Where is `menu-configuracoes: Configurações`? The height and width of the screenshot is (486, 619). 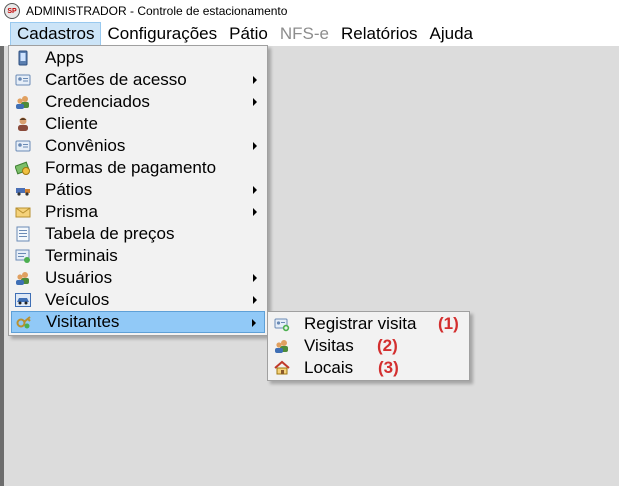 menu-configuracoes: Configurações is located at coordinates (162, 34).